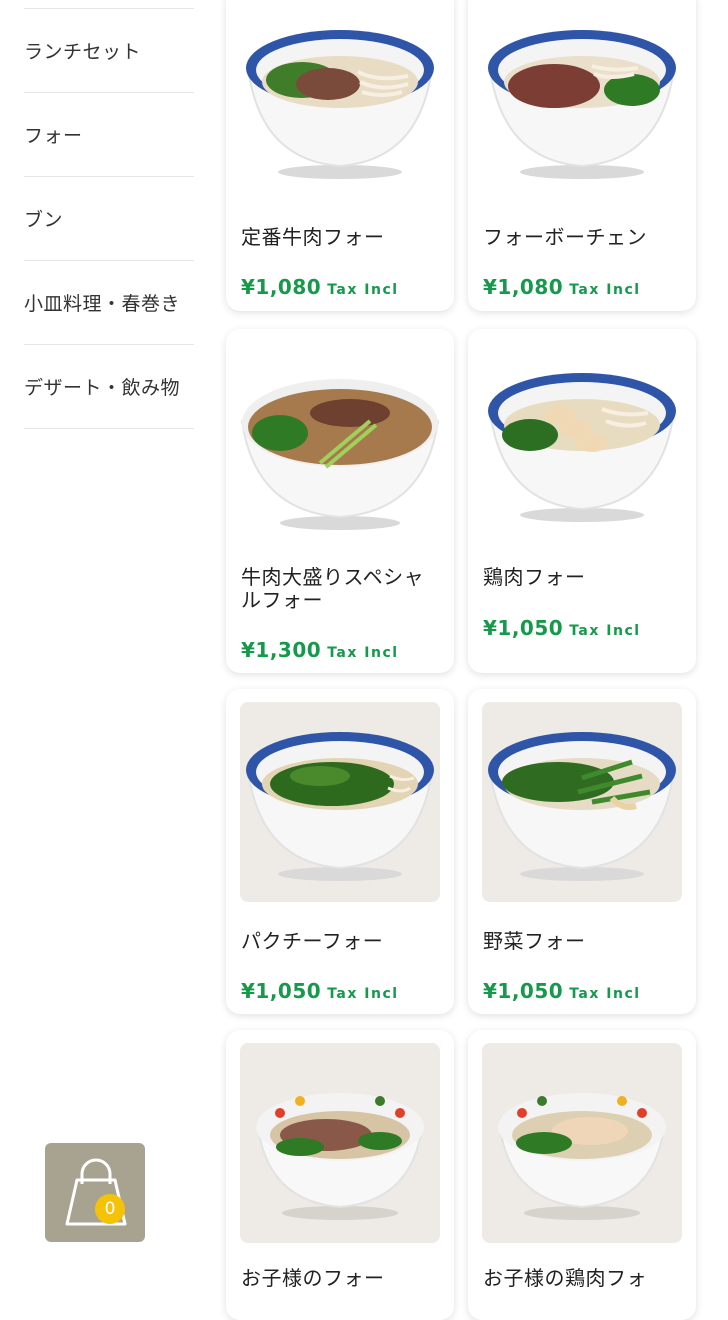 The width and height of the screenshot is (728, 1320). What do you see at coordinates (110, 1209) in the screenshot?
I see `cart-count-badge: 0` at bounding box center [110, 1209].